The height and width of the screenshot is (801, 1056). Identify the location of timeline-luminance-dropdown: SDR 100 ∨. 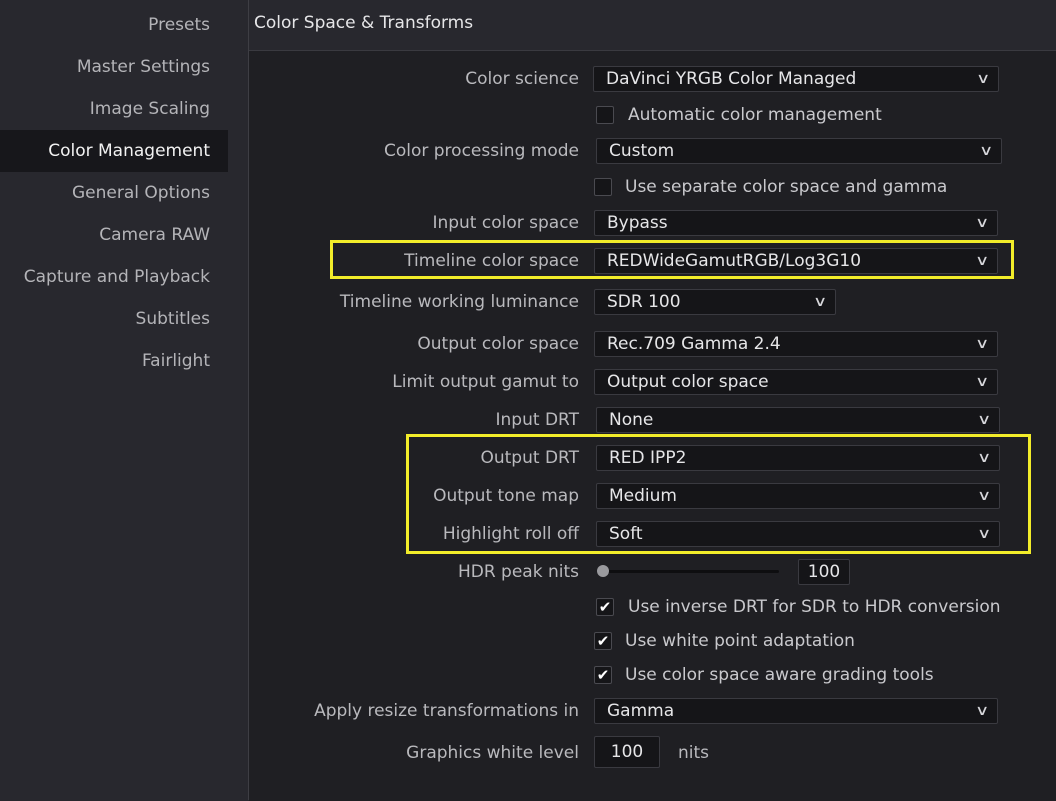
(715, 302).